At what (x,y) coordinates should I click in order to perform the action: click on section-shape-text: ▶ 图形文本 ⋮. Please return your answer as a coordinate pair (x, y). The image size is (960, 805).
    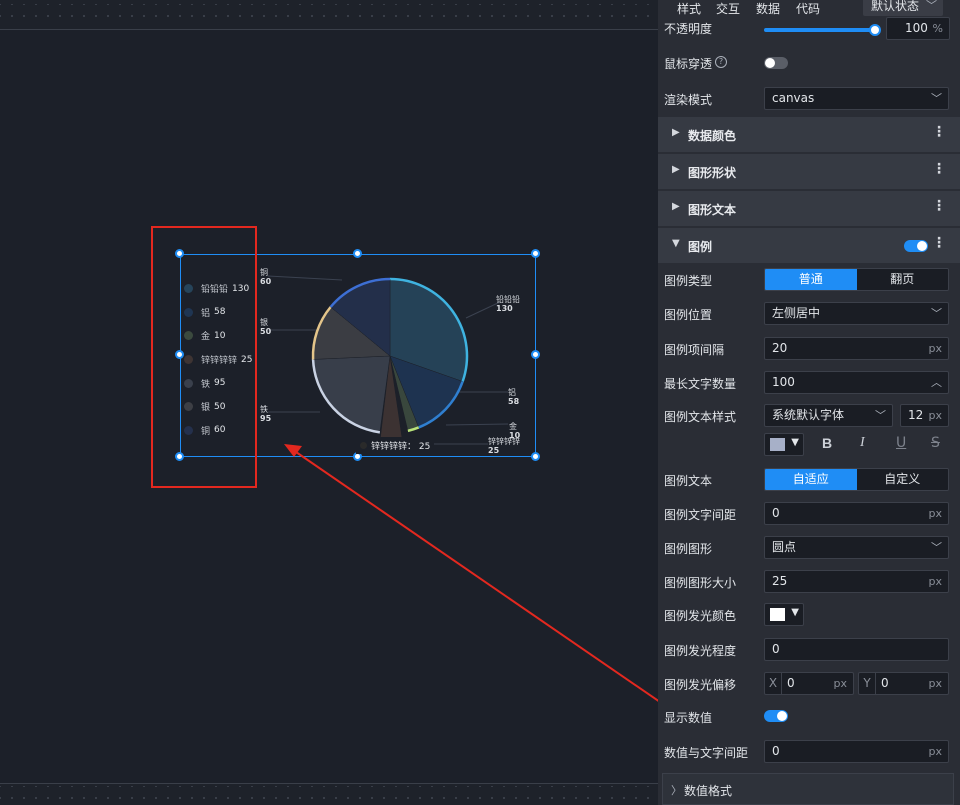
    Looking at the image, I should click on (809, 208).